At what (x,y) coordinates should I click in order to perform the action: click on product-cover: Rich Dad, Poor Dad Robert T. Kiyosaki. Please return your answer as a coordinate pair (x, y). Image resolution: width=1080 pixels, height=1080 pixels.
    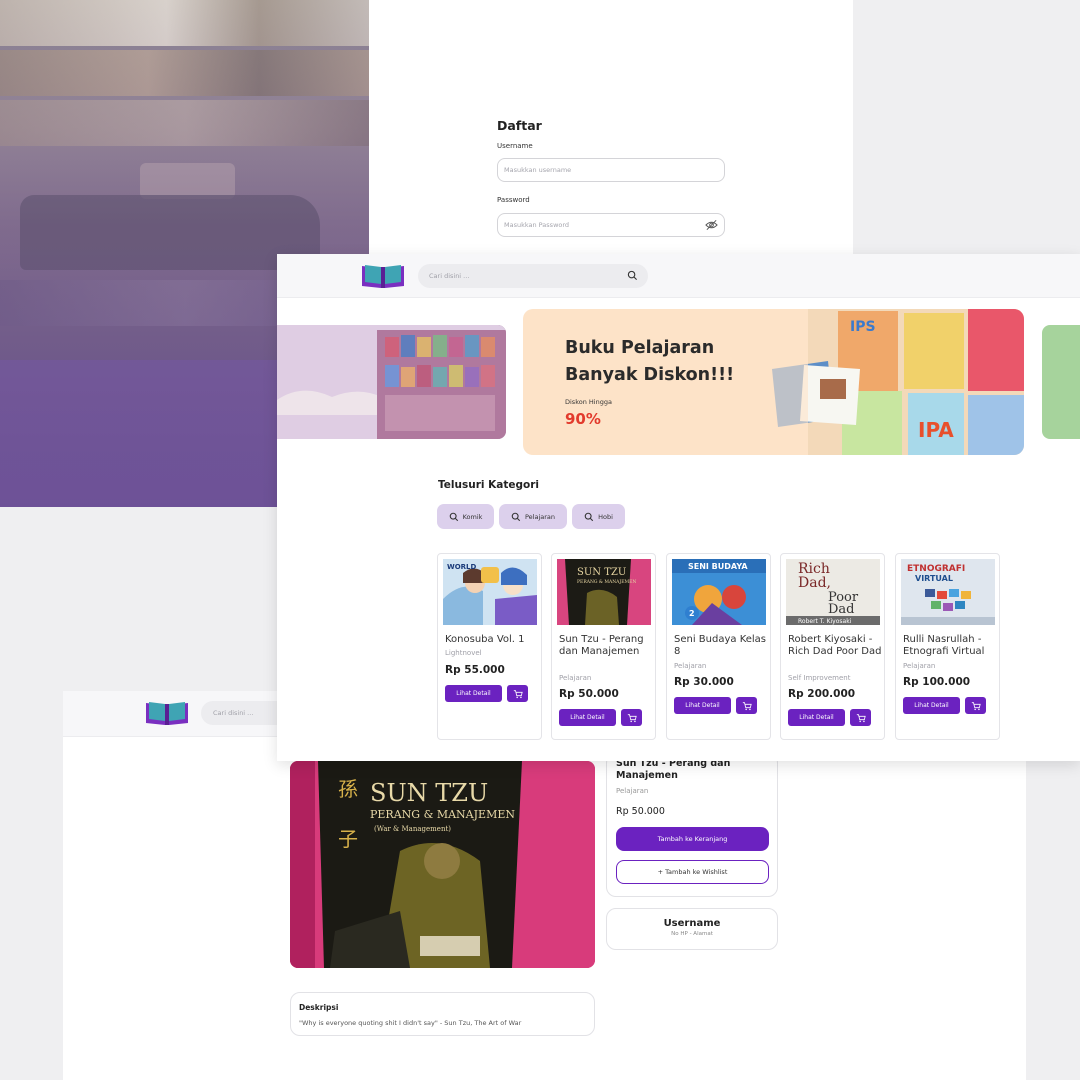
    Looking at the image, I should click on (833, 592).